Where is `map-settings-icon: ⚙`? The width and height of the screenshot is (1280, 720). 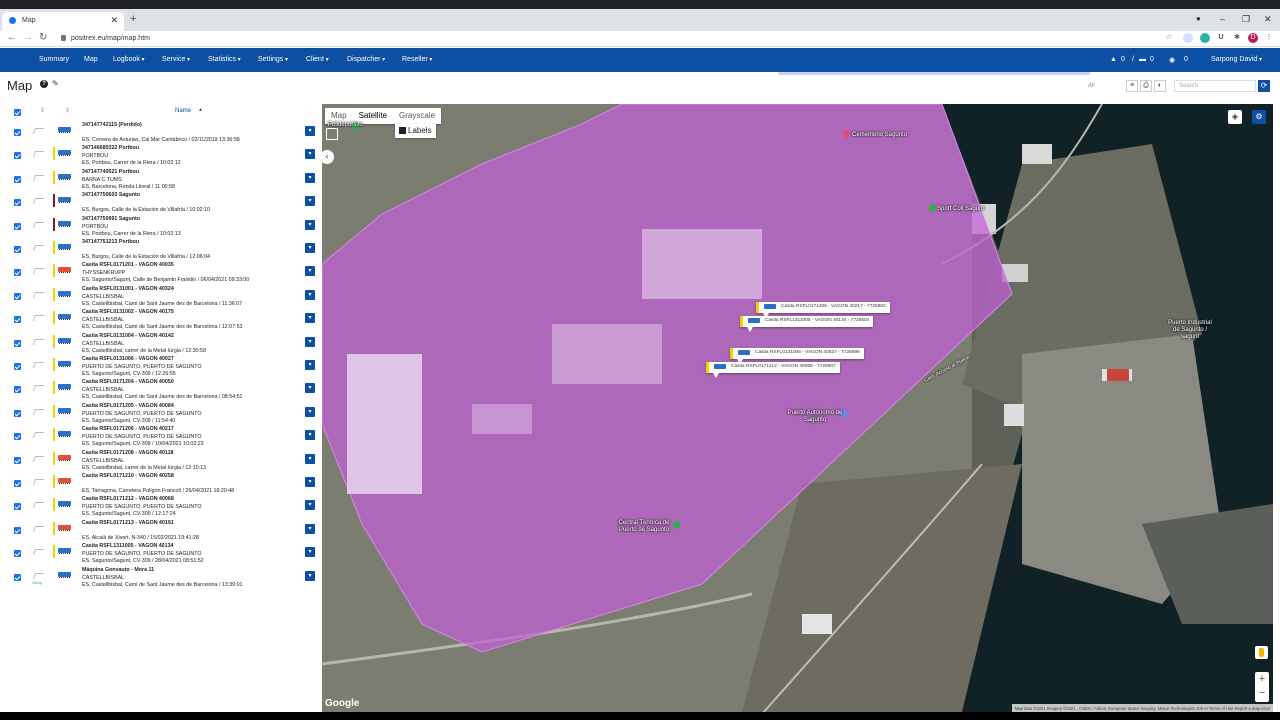
map-settings-icon: ⚙ is located at coordinates (1259, 117).